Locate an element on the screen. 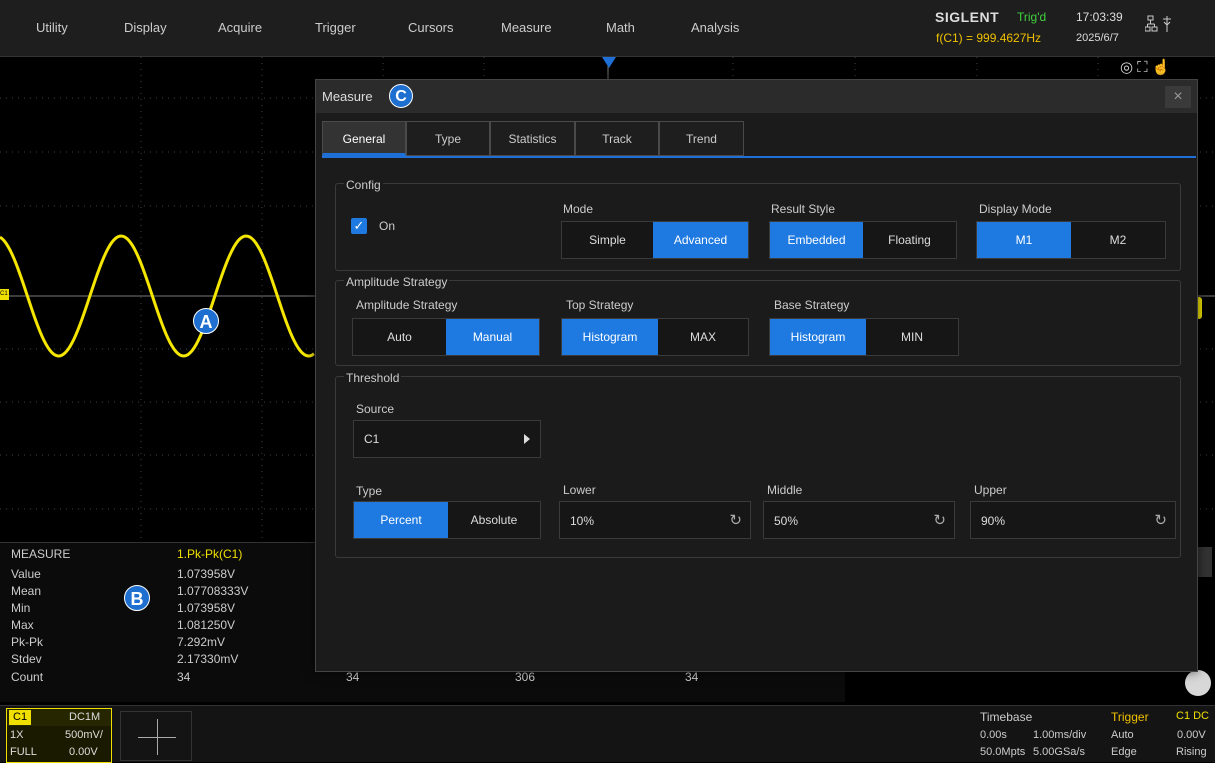 The height and width of the screenshot is (763, 1215). on-checkbox: ✓ is located at coordinates (359, 226).